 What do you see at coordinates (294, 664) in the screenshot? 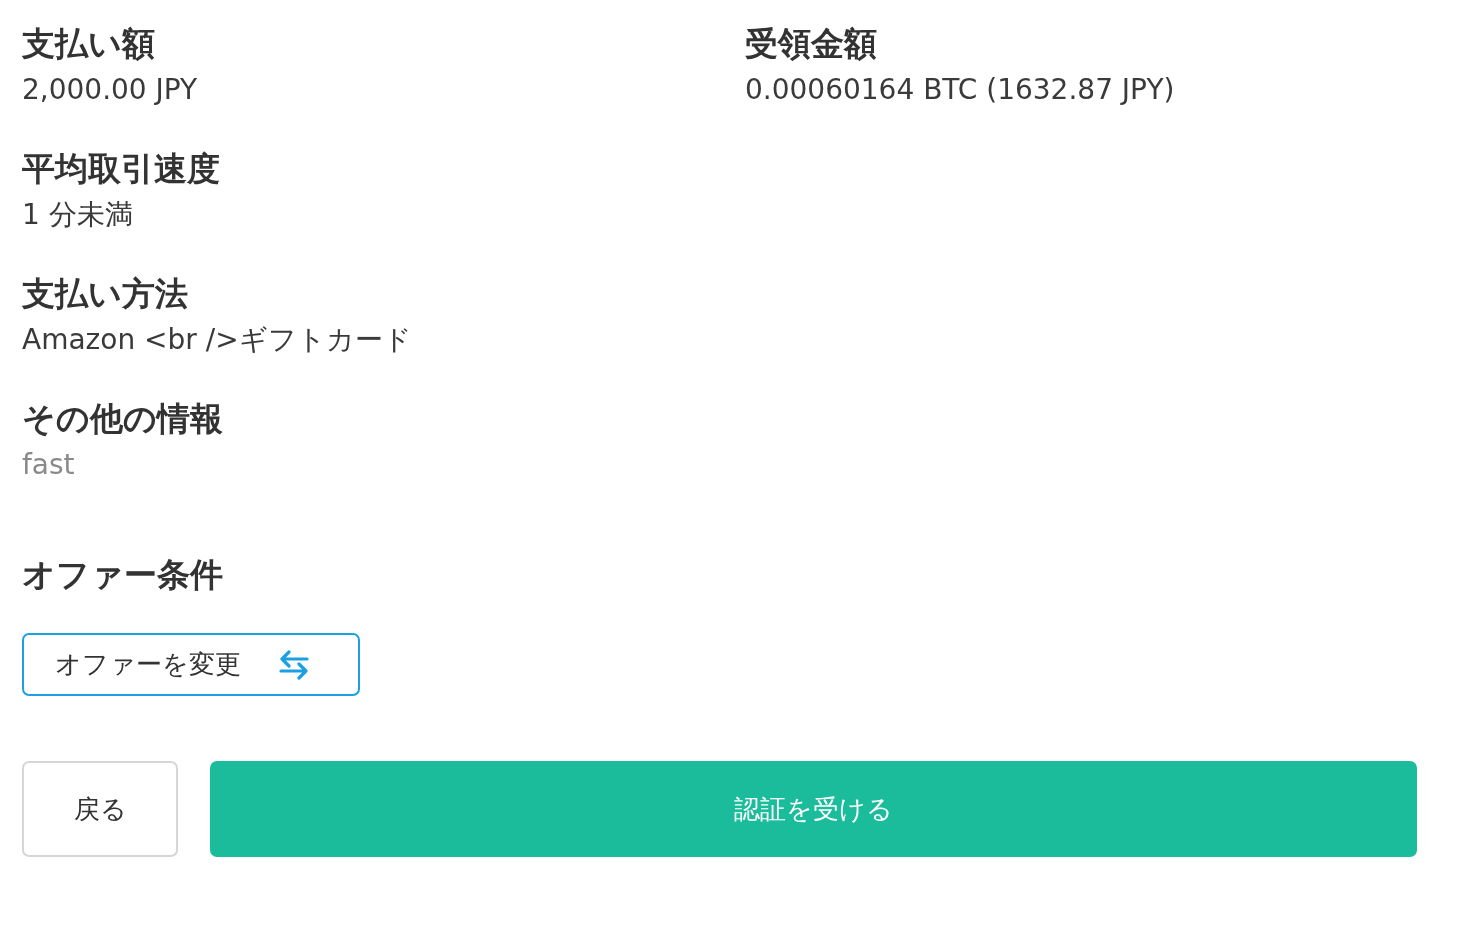
I see `swap-arrows-icon` at bounding box center [294, 664].